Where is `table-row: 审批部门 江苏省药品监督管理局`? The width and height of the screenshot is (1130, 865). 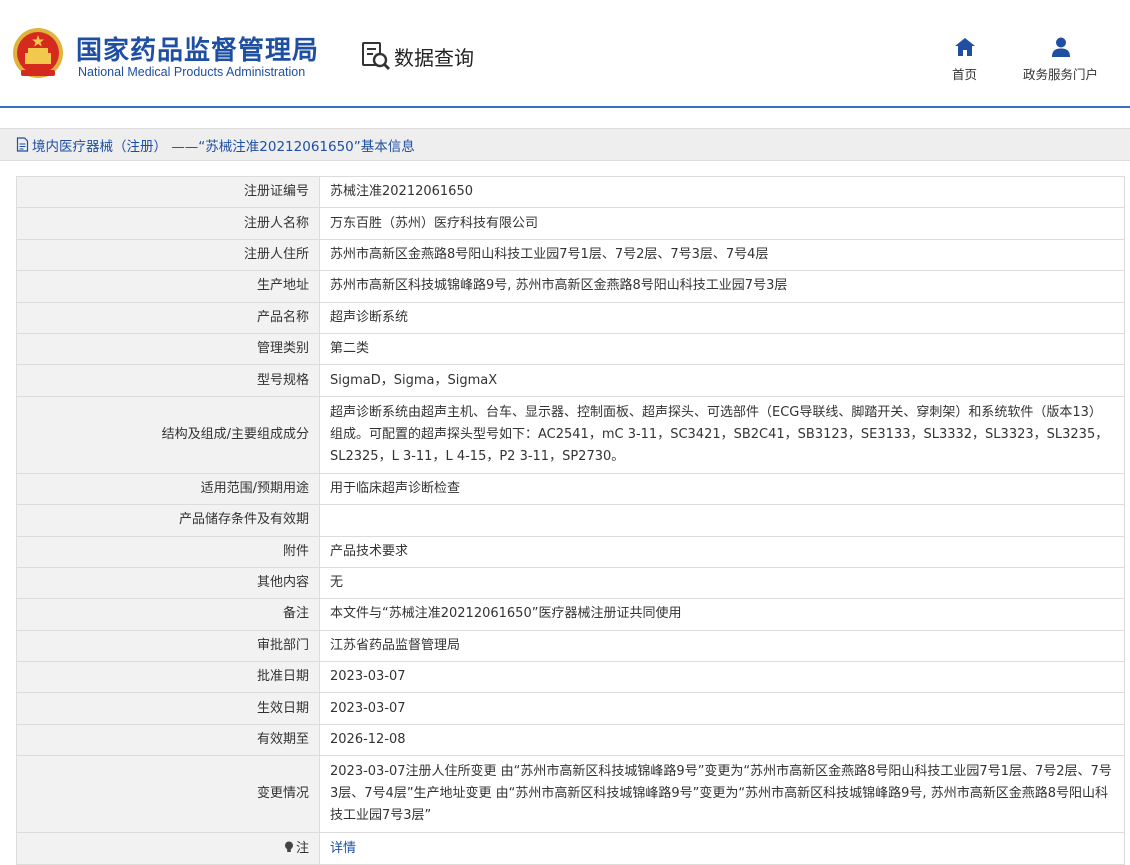
table-row: 审批部门 江苏省药品监督管理局 is located at coordinates (570, 646).